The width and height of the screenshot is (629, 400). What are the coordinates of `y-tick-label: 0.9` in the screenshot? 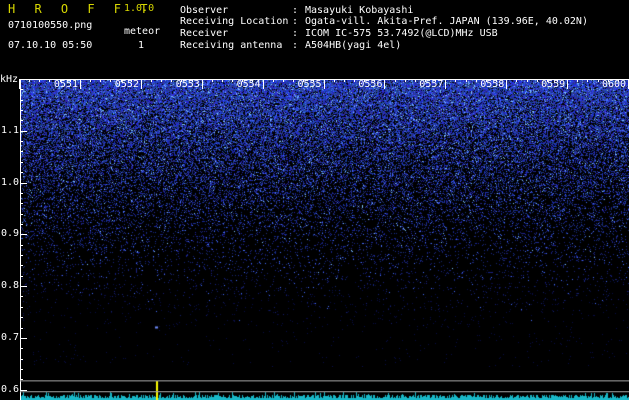 It's located at (10, 234).